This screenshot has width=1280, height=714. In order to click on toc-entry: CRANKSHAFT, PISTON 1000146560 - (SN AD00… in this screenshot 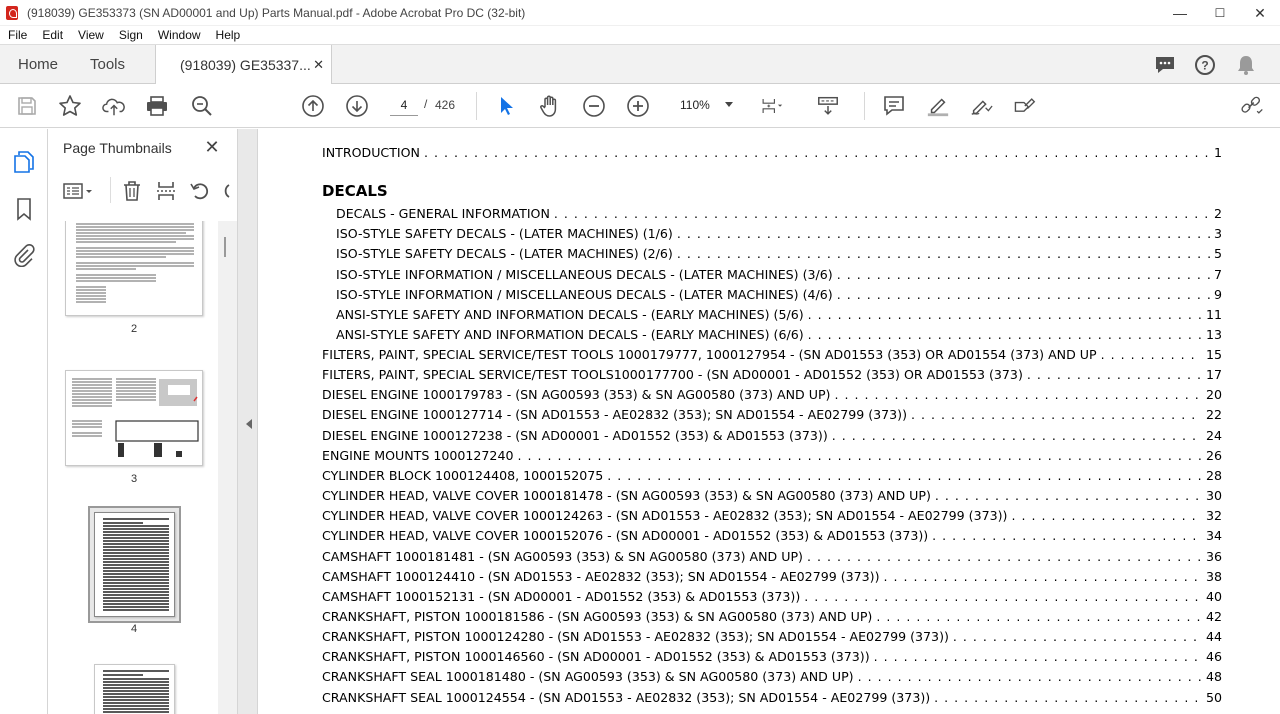, I will do `click(772, 659)`.